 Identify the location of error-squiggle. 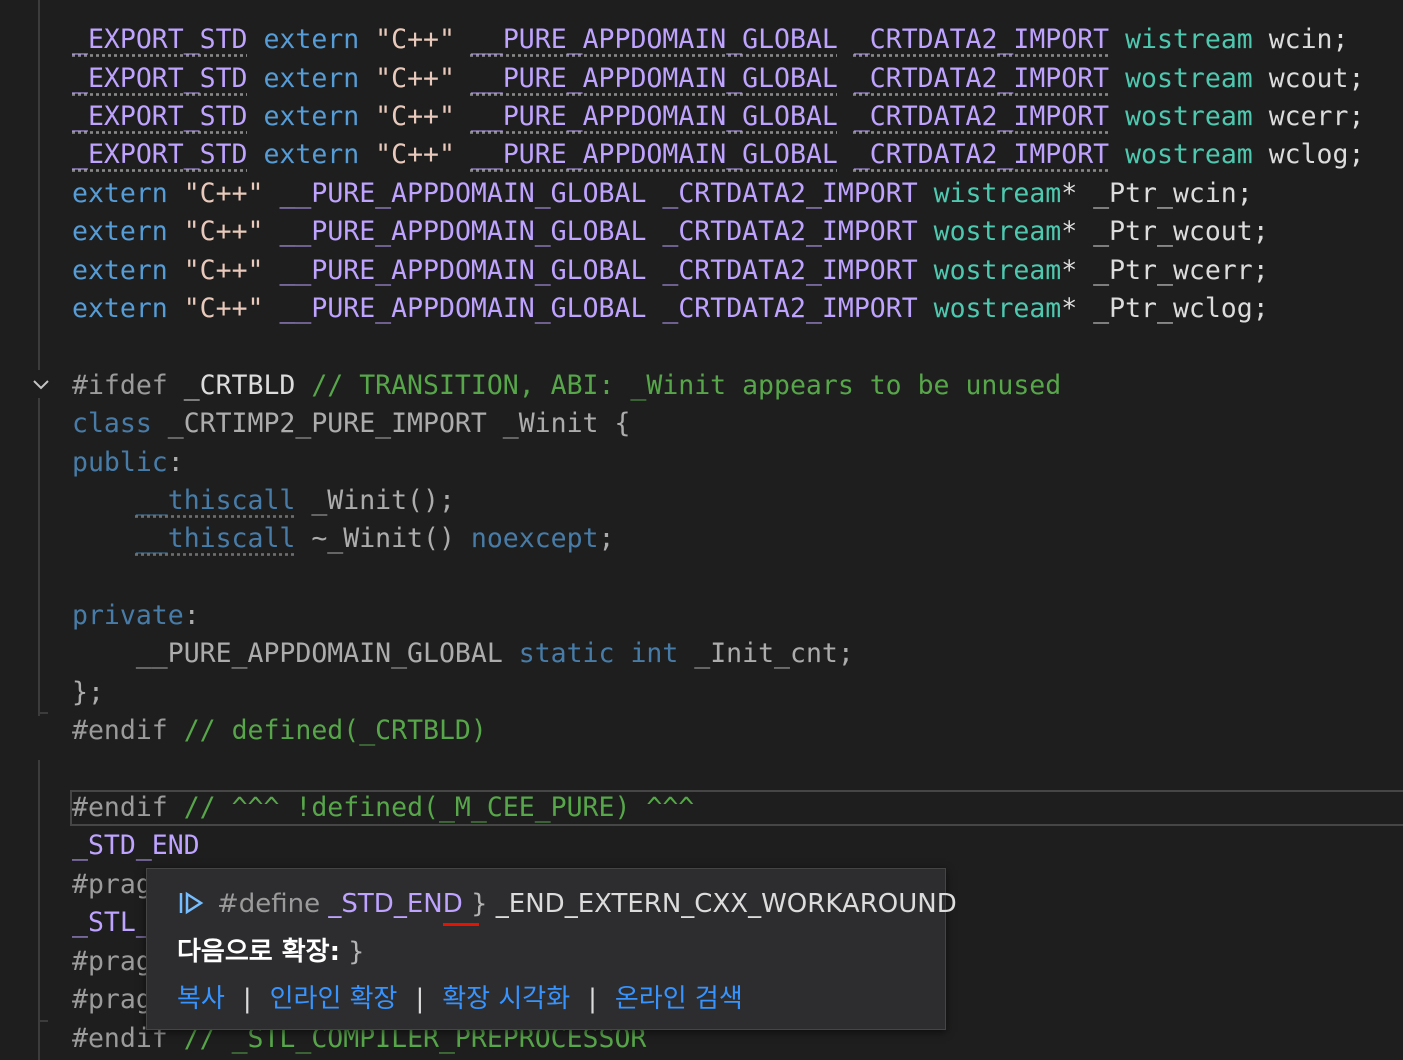
(461, 924).